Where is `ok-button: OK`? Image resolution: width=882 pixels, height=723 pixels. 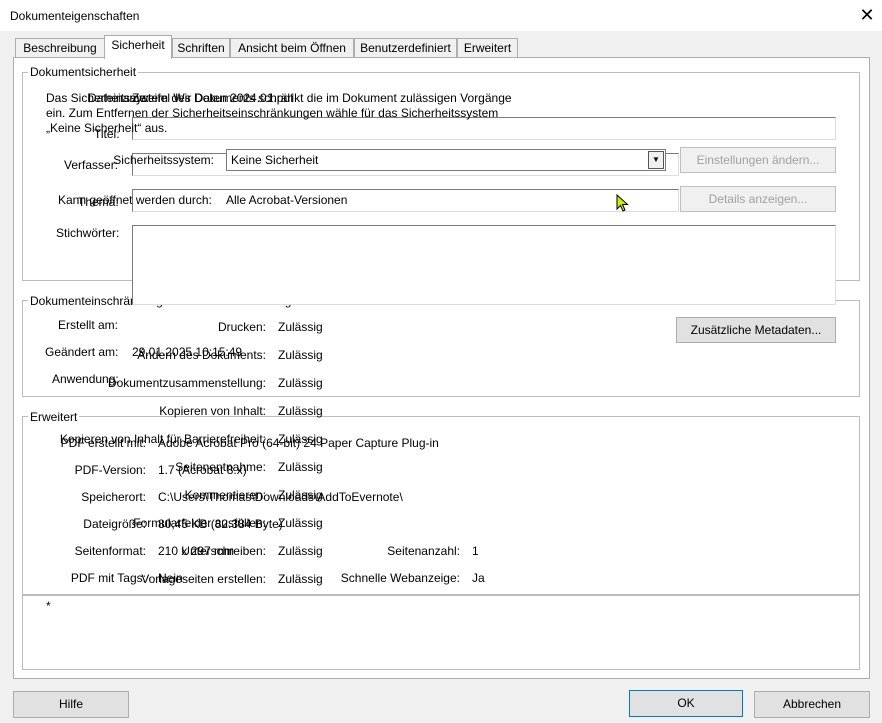
ok-button: OK is located at coordinates (686, 703).